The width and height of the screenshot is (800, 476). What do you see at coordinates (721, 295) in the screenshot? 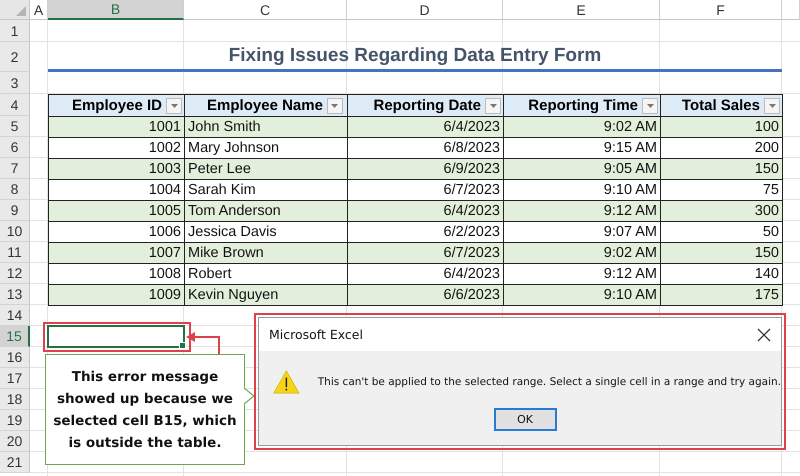
I see `table-cell: 175` at bounding box center [721, 295].